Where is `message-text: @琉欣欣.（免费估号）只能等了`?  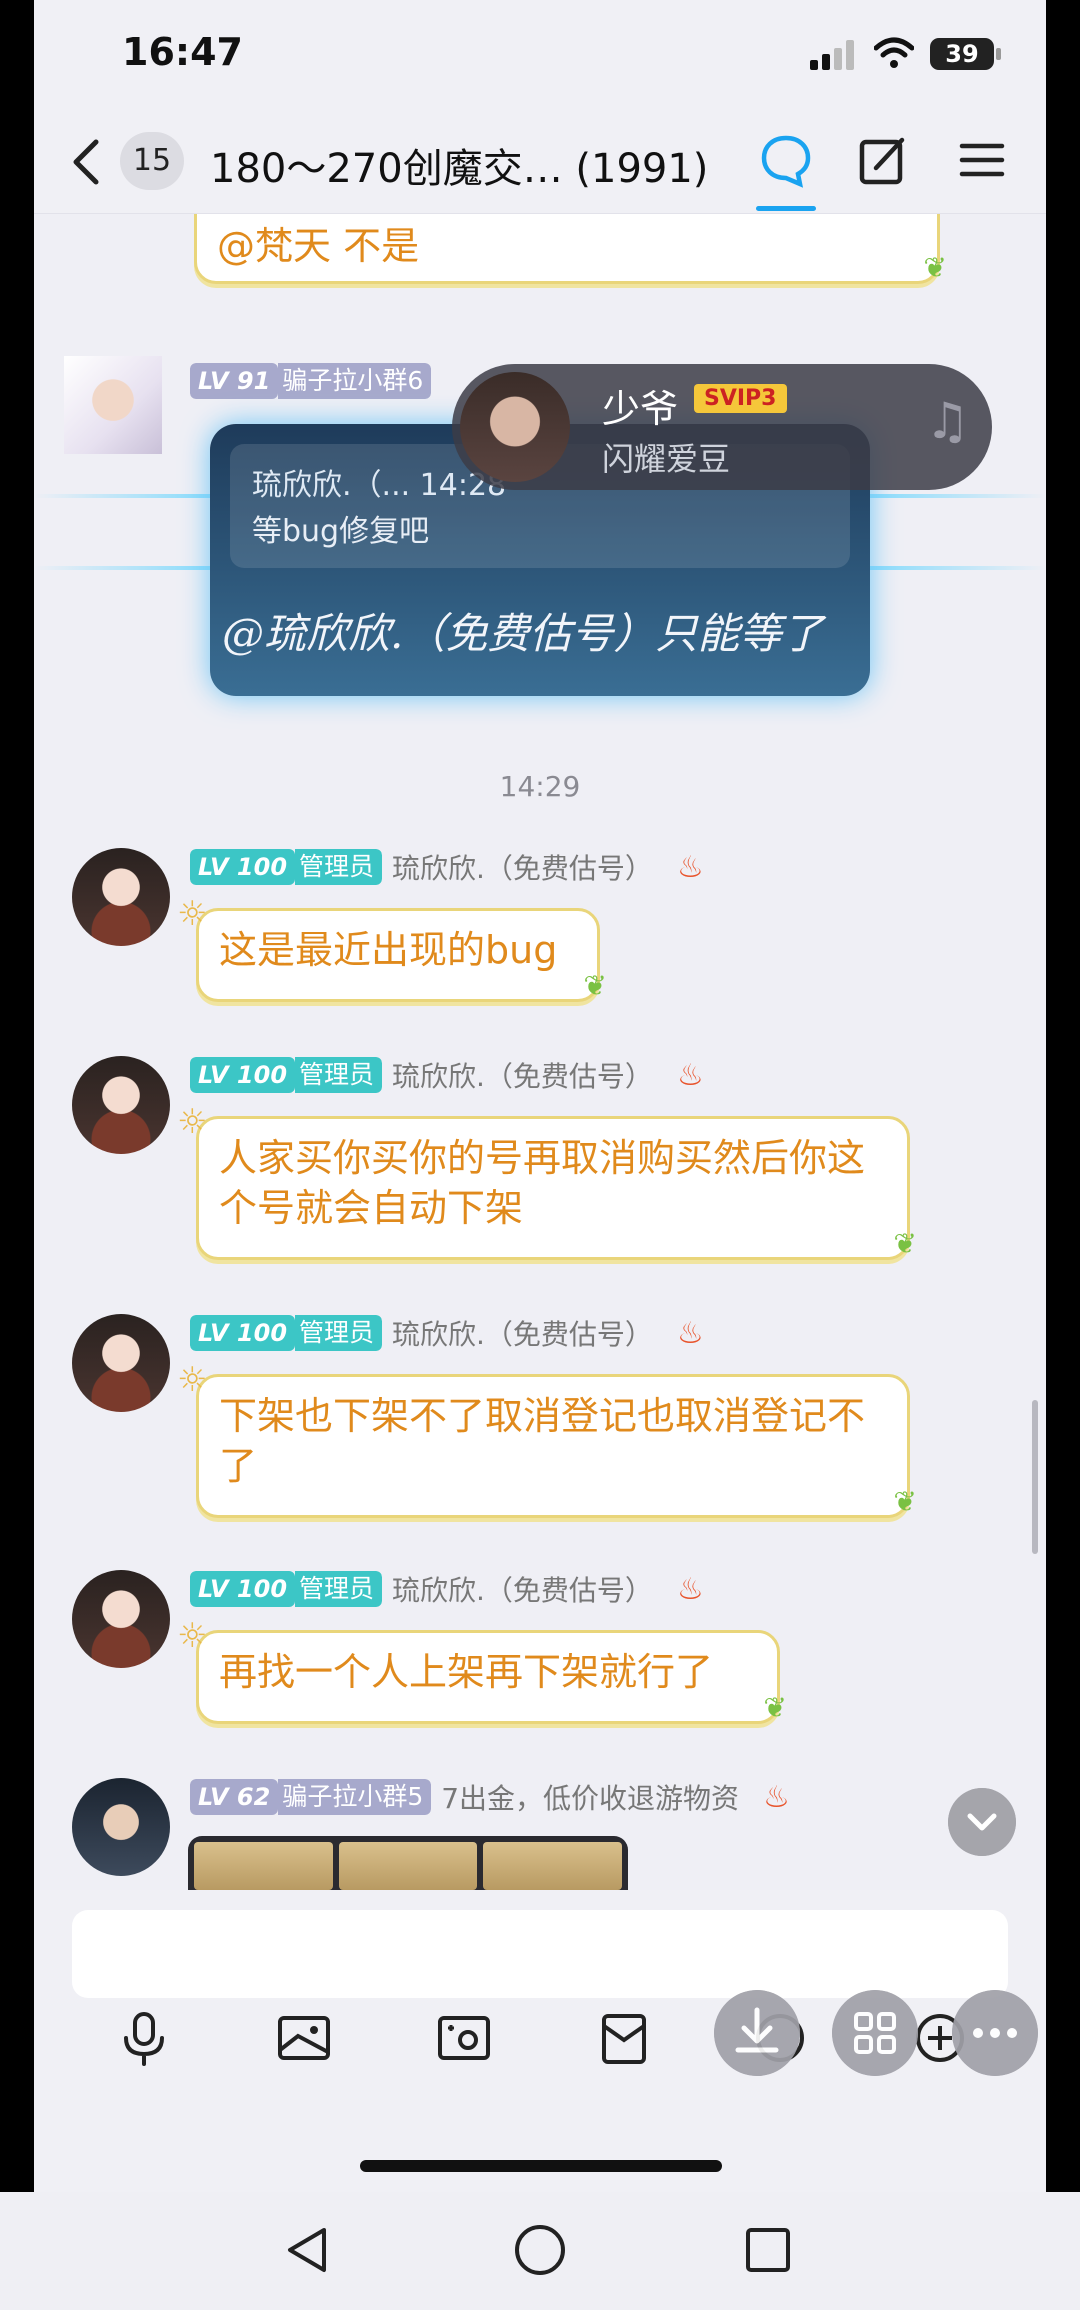
message-text: @琉欣欣.（免费估号）只能等了 is located at coordinates (523, 633).